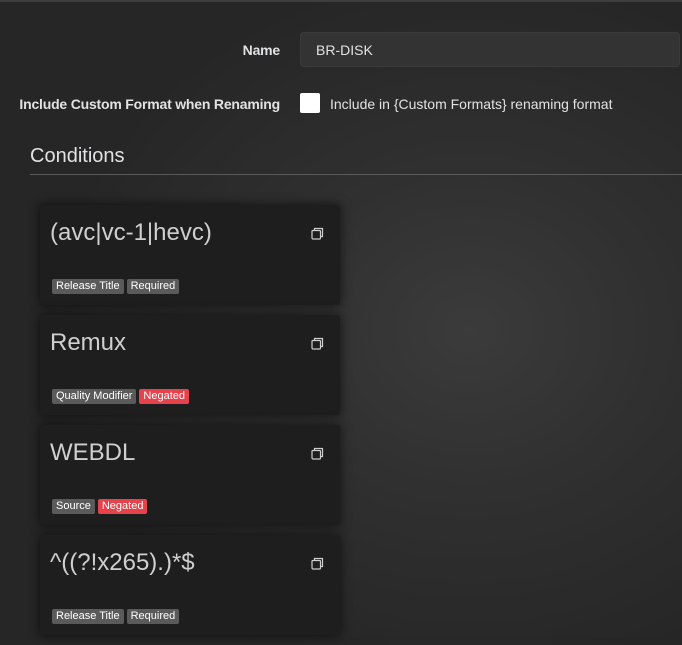  I want to click on name-input, so click(490, 49).